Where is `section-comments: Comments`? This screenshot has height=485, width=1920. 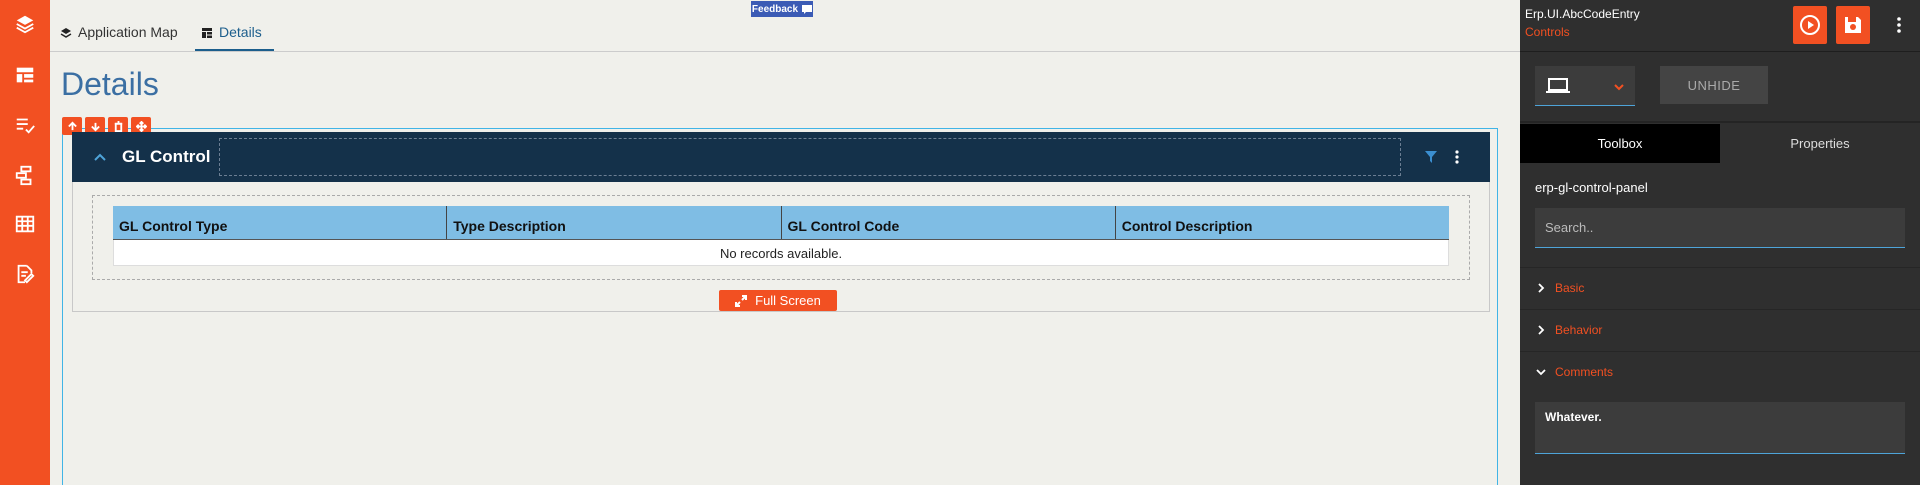 section-comments: Comments is located at coordinates (1720, 372).